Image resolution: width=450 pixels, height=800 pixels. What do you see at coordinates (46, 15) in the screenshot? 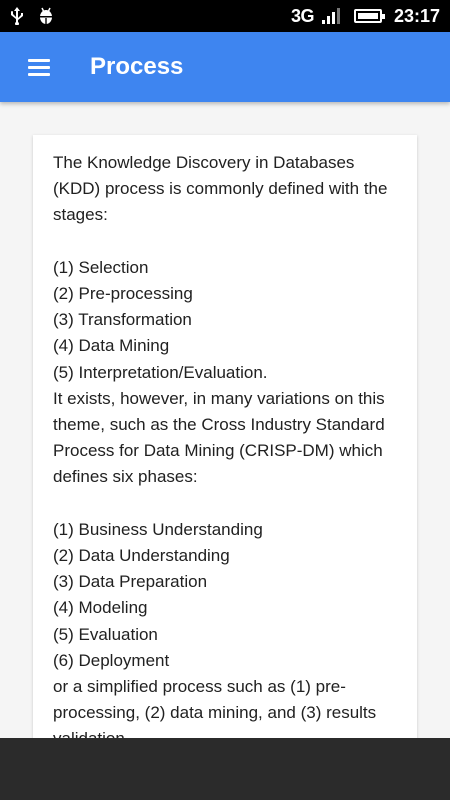
I see `android-debug-icon` at bounding box center [46, 15].